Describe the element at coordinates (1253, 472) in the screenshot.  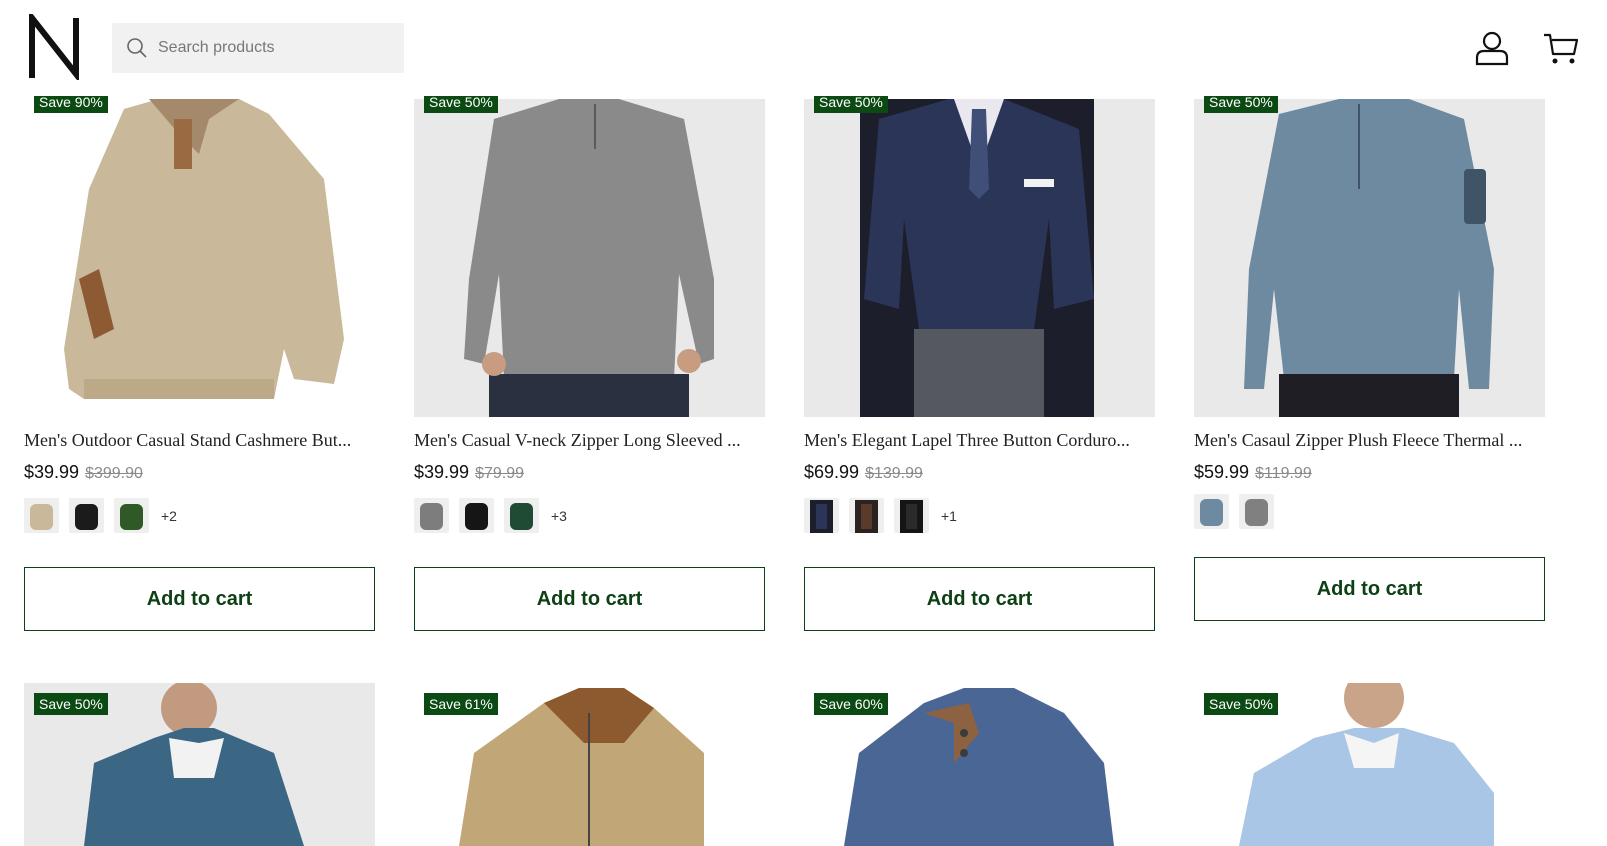
I see `price-row: $59.99 $119.99` at that location.